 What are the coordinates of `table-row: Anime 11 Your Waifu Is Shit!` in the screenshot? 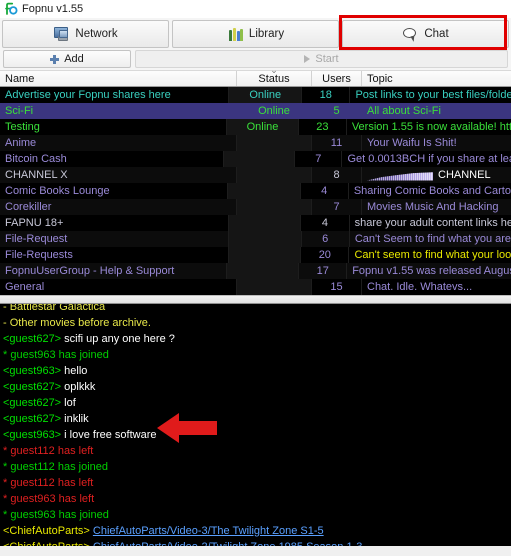 It's located at (255, 143).